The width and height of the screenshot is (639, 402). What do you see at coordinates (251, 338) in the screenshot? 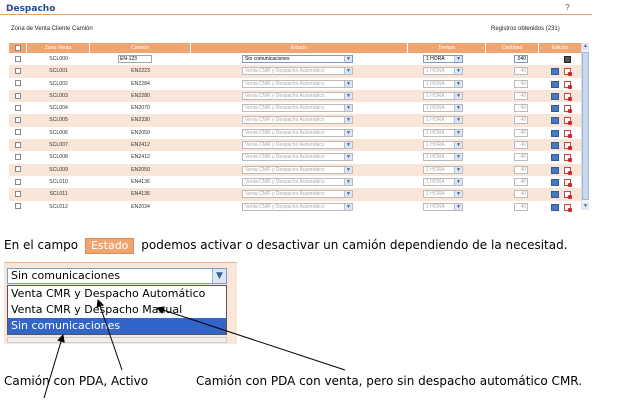
I see `arrow-manual` at bounding box center [251, 338].